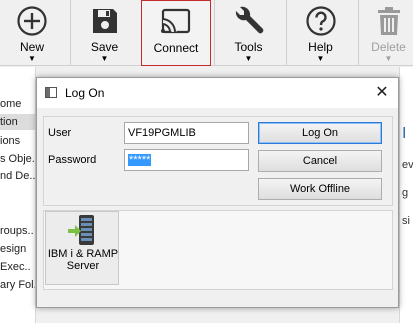  I want to click on window-icon, so click(51, 92).